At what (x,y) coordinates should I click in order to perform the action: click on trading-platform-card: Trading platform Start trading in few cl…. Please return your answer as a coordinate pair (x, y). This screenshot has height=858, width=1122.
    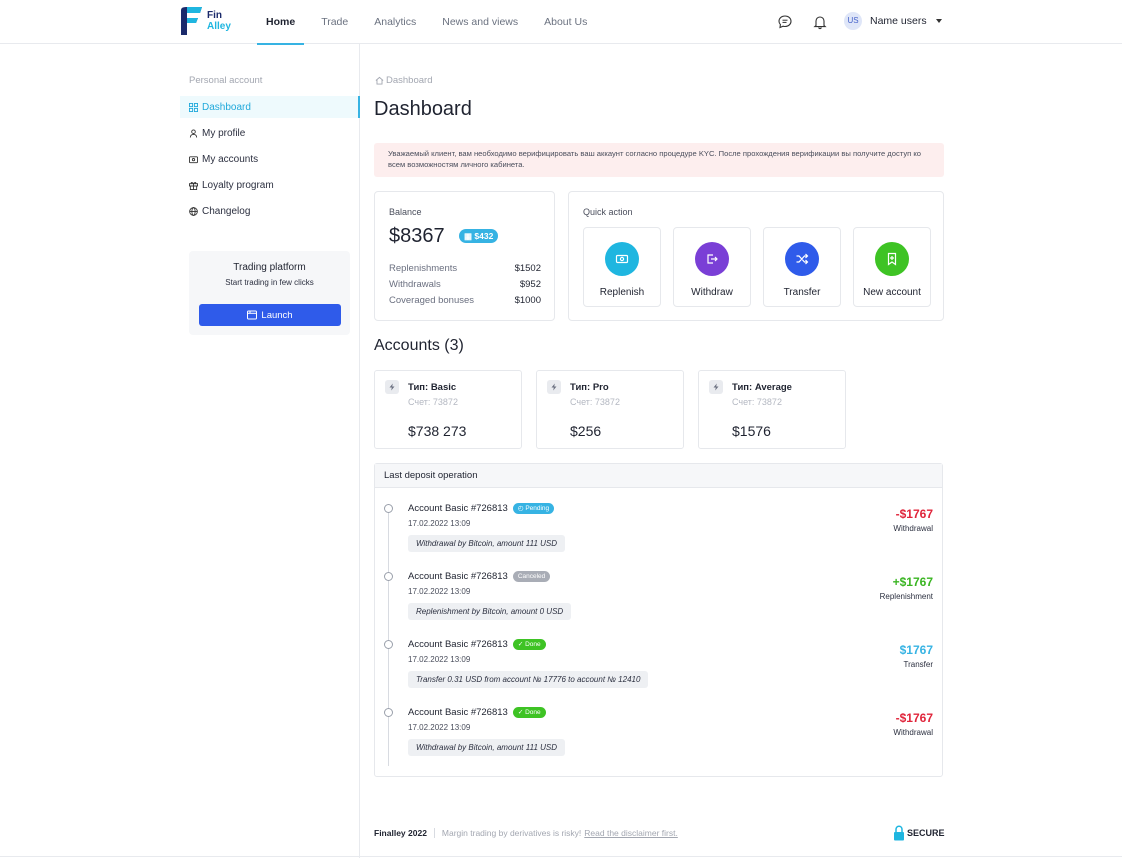
    Looking at the image, I should click on (269, 293).